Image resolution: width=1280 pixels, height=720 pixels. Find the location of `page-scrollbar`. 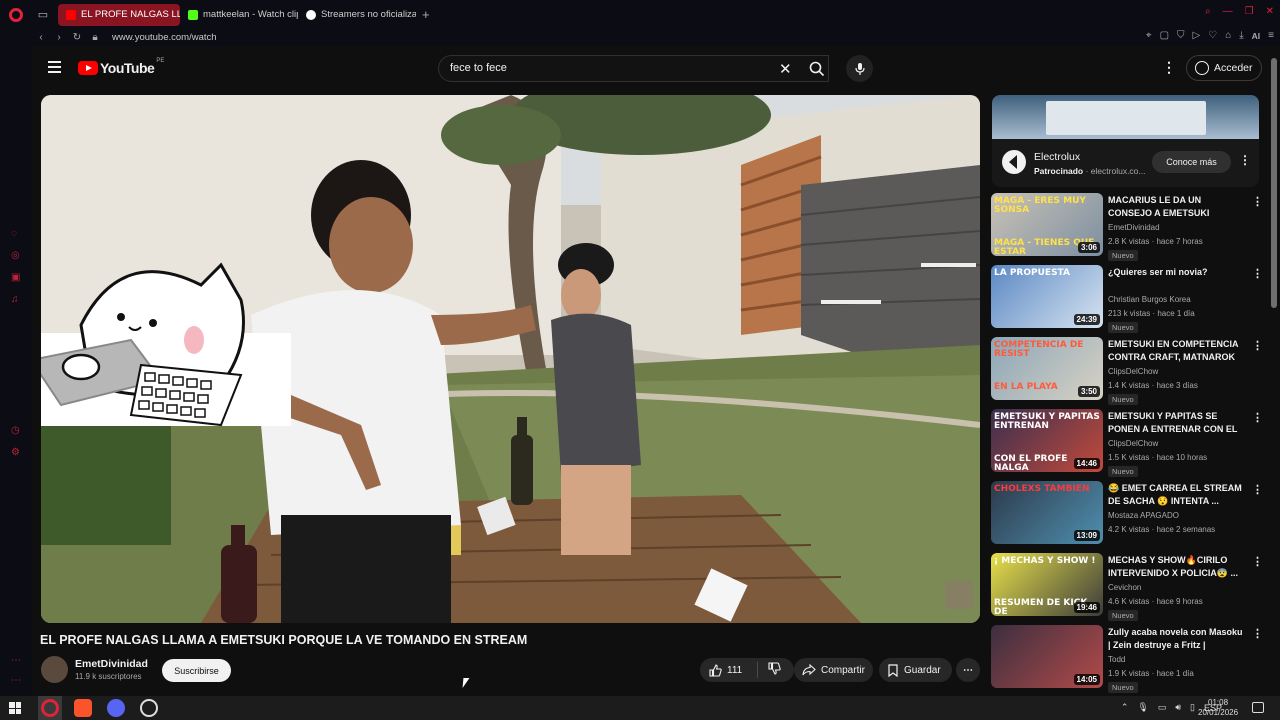

page-scrollbar is located at coordinates (1274, 183).